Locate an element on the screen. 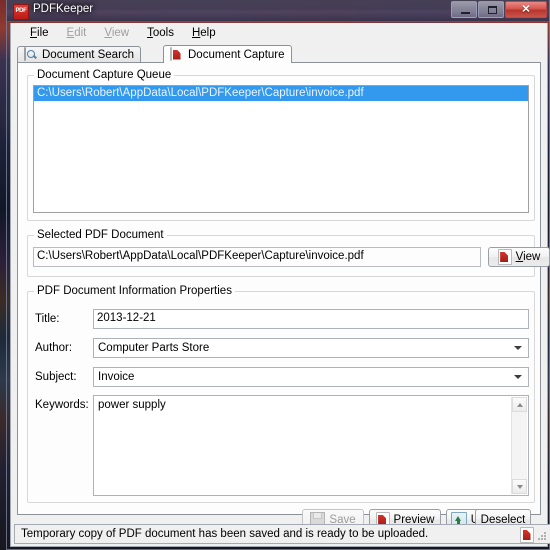  resize-grip-icon is located at coordinates (542, 535).